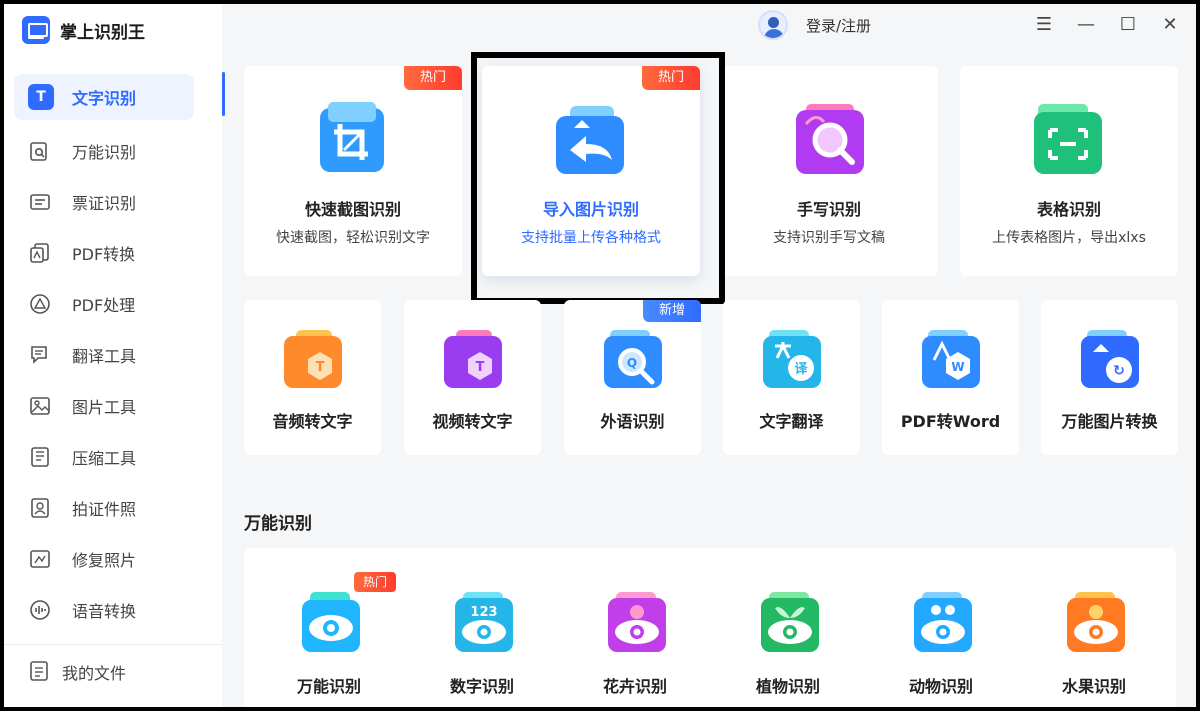 Image resolution: width=1200 pixels, height=711 pixels. I want to click on card-title: 音频转文字, so click(312, 421).